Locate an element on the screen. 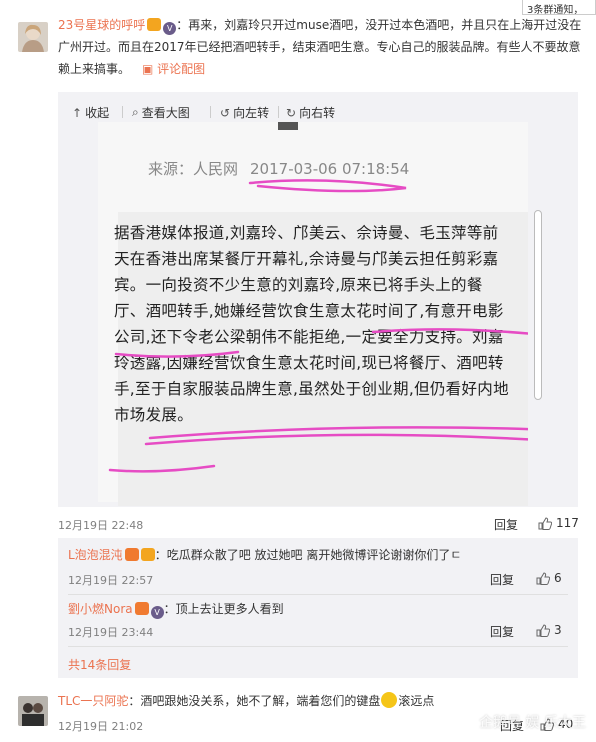  like-button: 3 is located at coordinates (549, 630).